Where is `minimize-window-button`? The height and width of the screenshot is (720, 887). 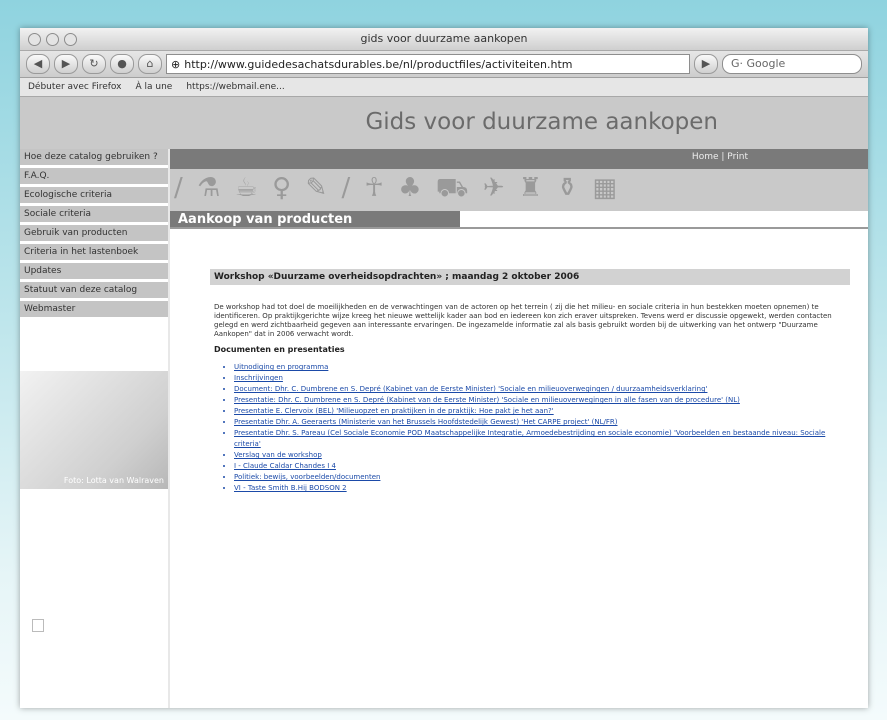
minimize-window-button is located at coordinates (52, 39).